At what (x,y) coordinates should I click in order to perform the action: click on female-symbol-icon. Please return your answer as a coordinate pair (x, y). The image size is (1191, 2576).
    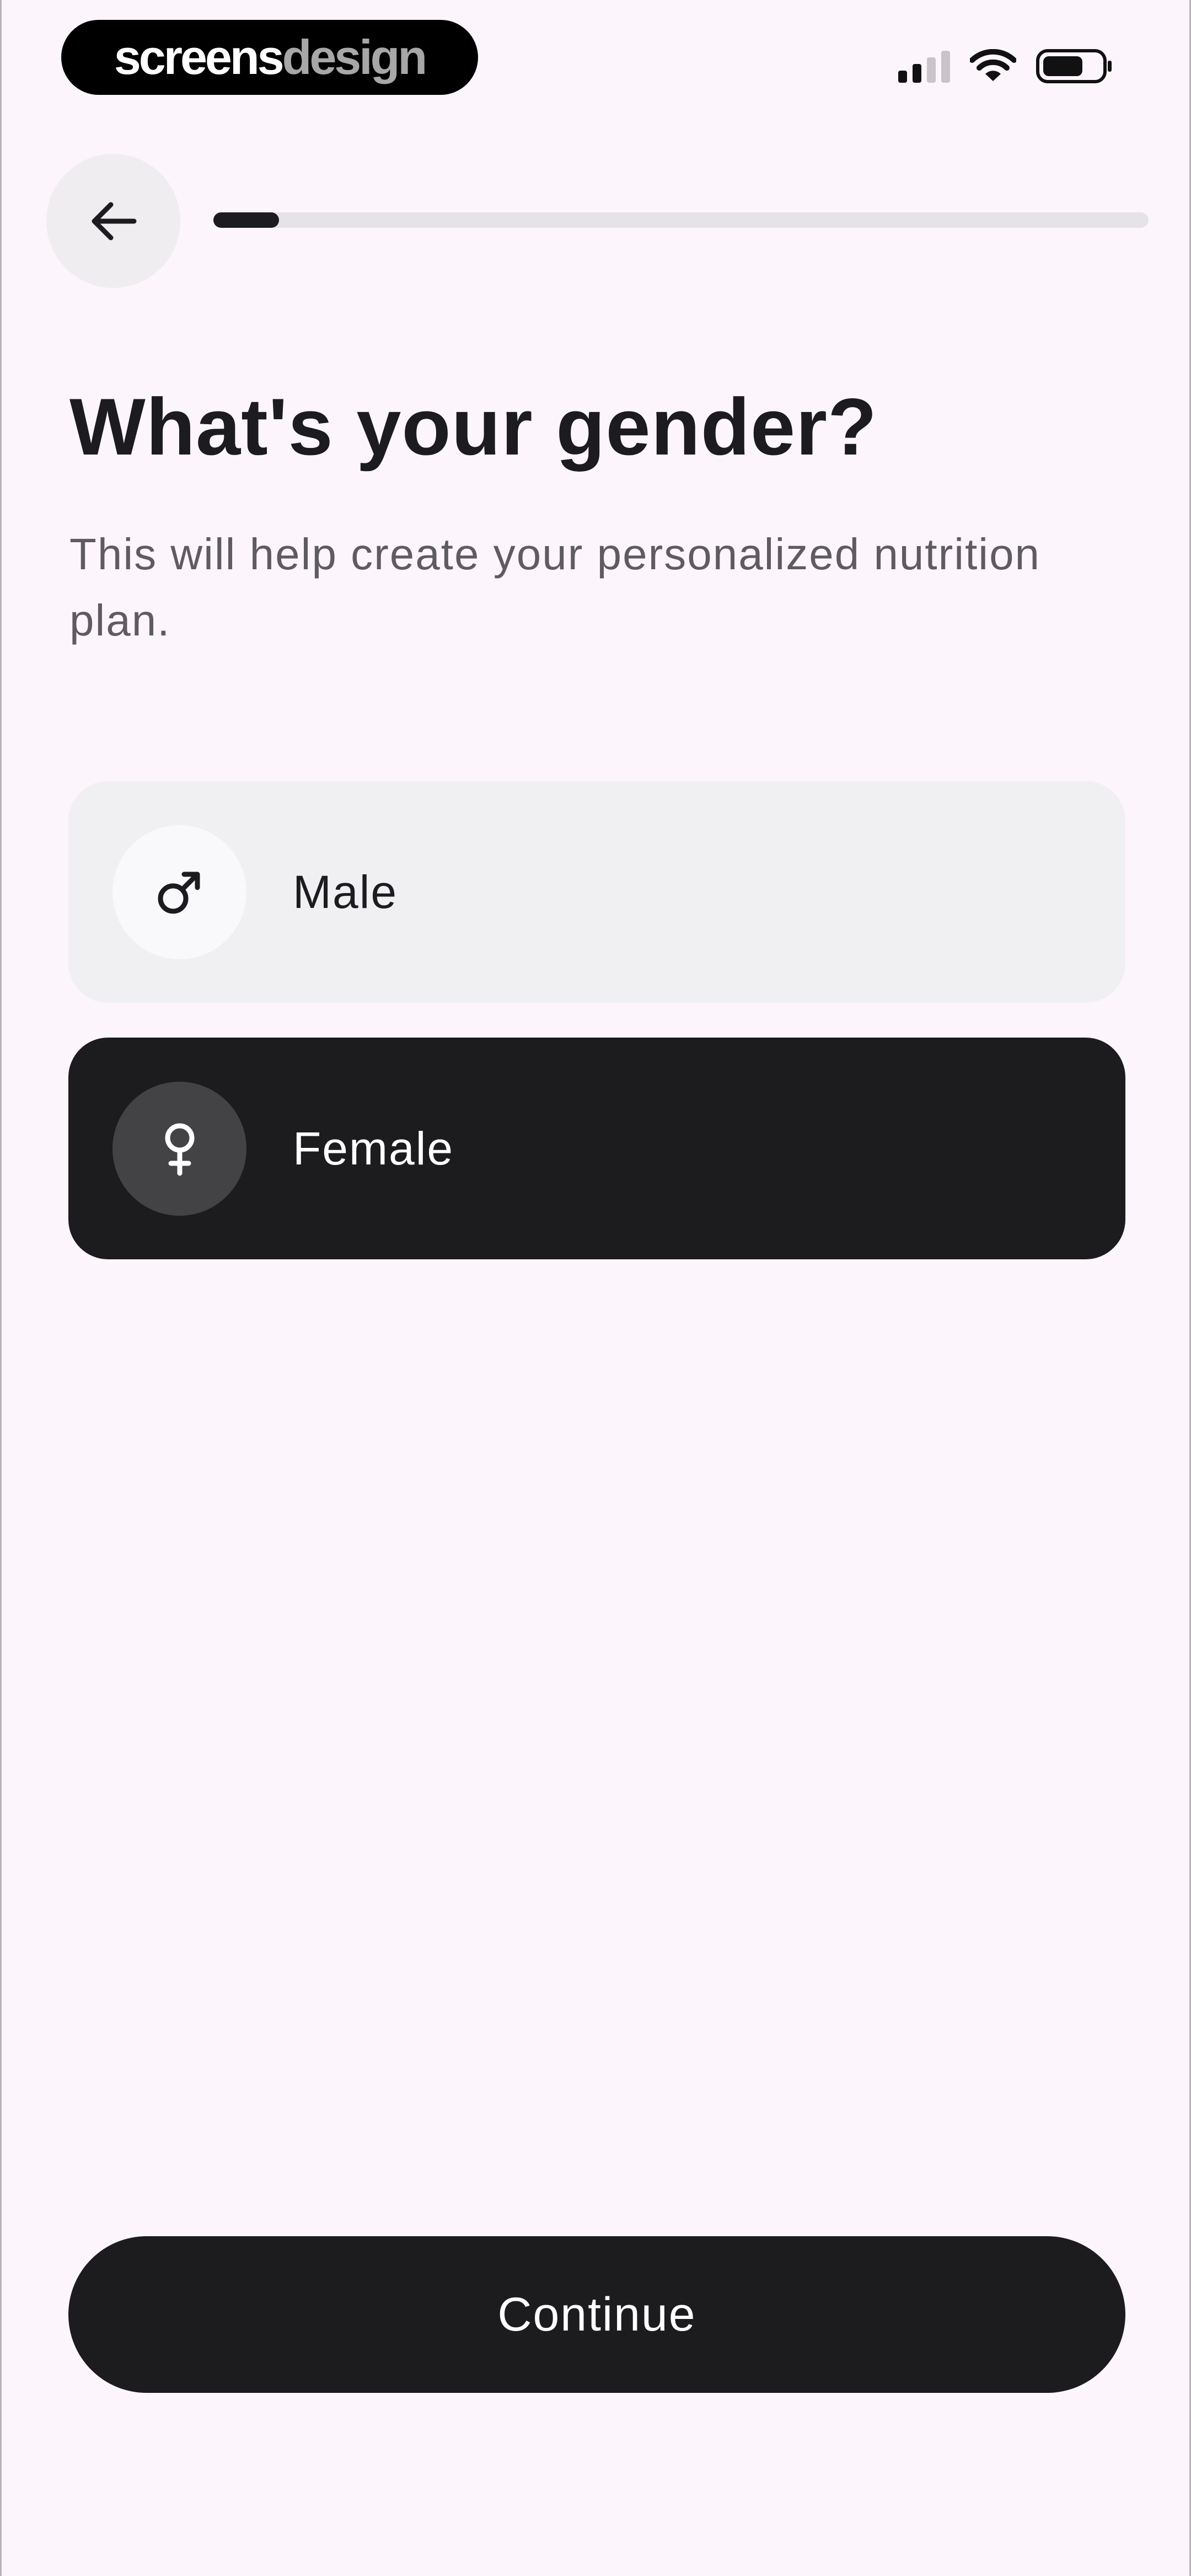
    Looking at the image, I should click on (179, 1148).